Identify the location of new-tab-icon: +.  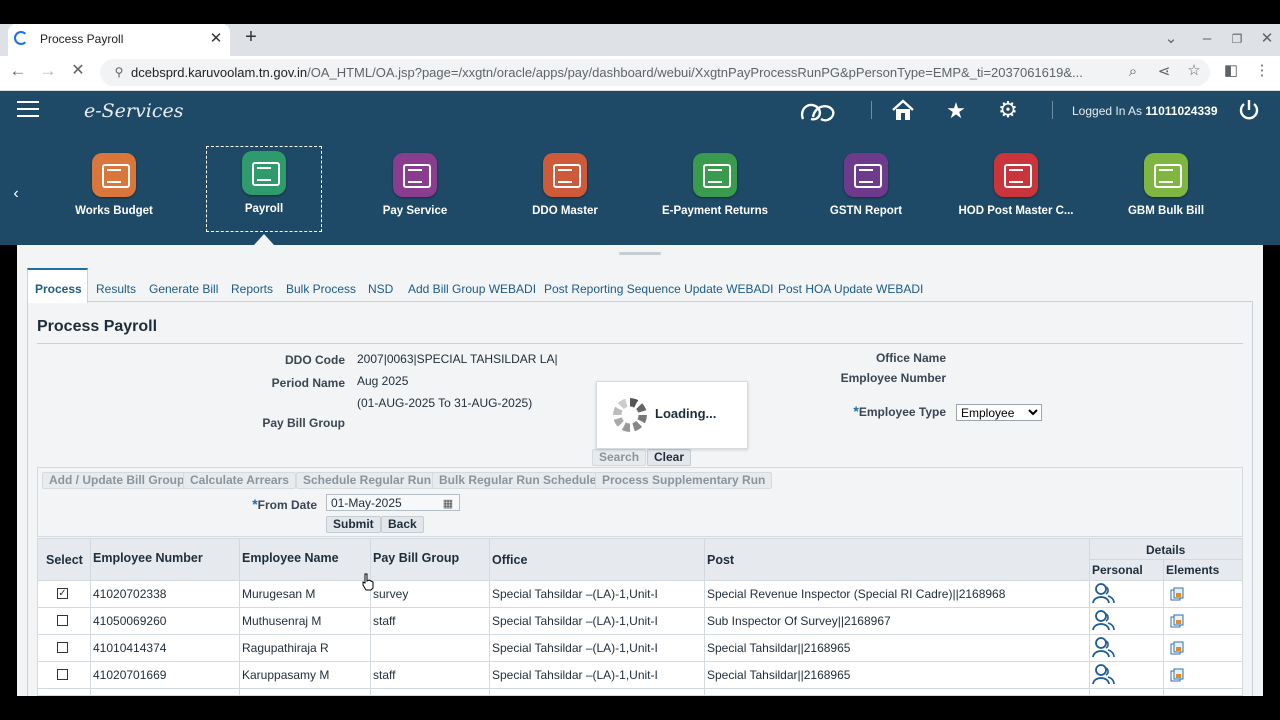
(251, 37).